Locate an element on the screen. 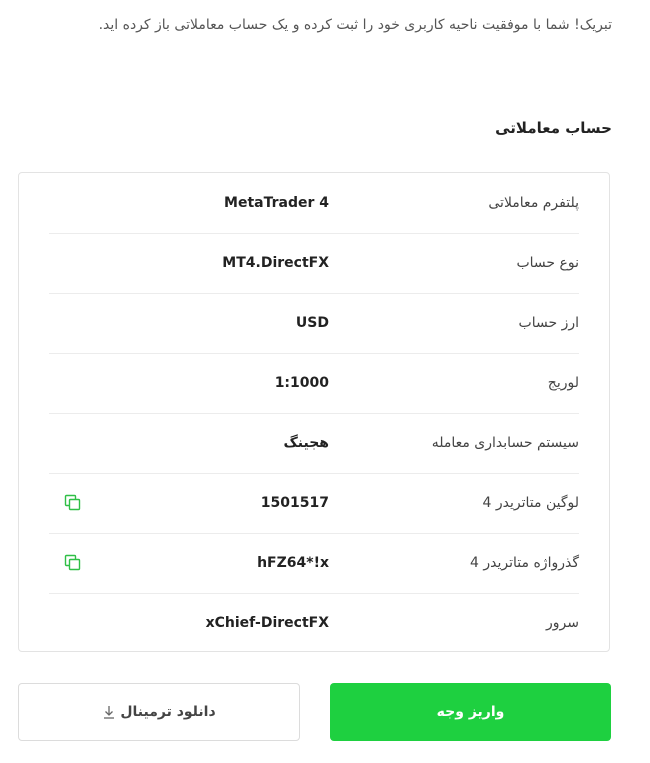 The width and height of the screenshot is (650, 763). row-label: نوع حساب is located at coordinates (547, 263).